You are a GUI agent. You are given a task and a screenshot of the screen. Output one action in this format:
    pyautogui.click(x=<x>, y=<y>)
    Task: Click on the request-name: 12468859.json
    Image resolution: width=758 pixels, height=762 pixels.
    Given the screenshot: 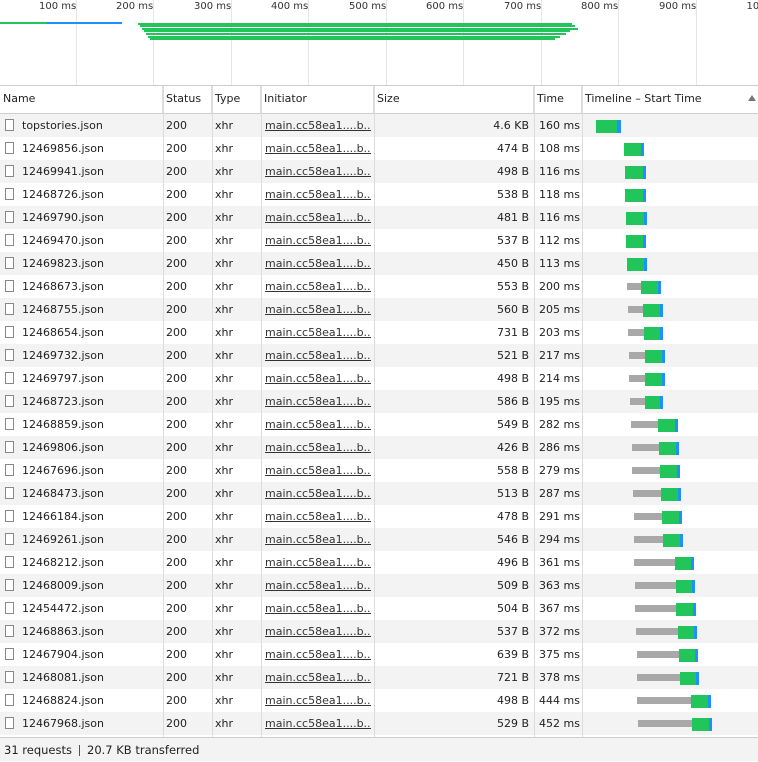 What is the action you would take?
    pyautogui.click(x=92, y=424)
    